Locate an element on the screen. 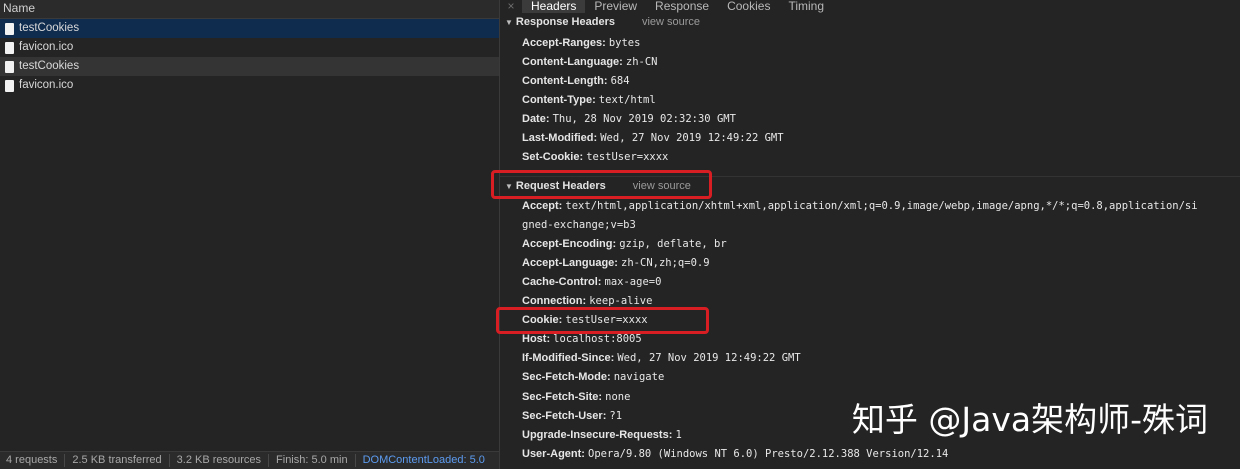 The height and width of the screenshot is (469, 1240). status-requests: 4 requests is located at coordinates (33, 460).